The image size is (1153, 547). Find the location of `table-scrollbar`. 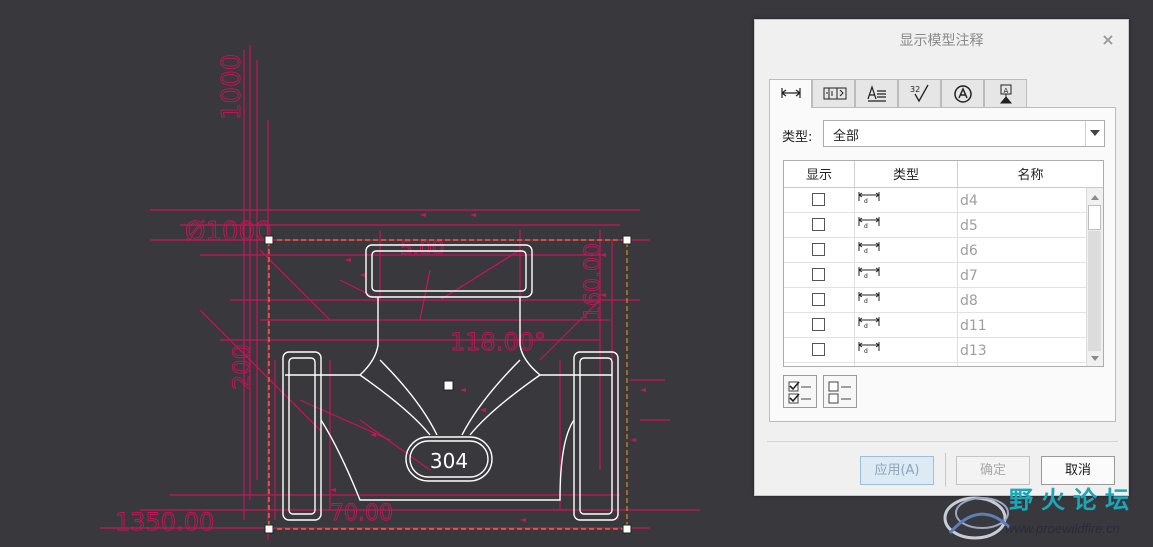

table-scrollbar is located at coordinates (1094, 277).